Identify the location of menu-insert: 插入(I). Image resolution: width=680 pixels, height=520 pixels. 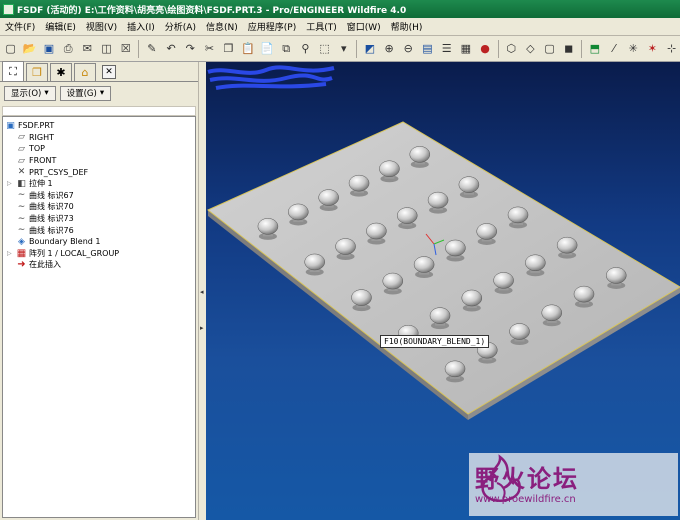
(141, 26).